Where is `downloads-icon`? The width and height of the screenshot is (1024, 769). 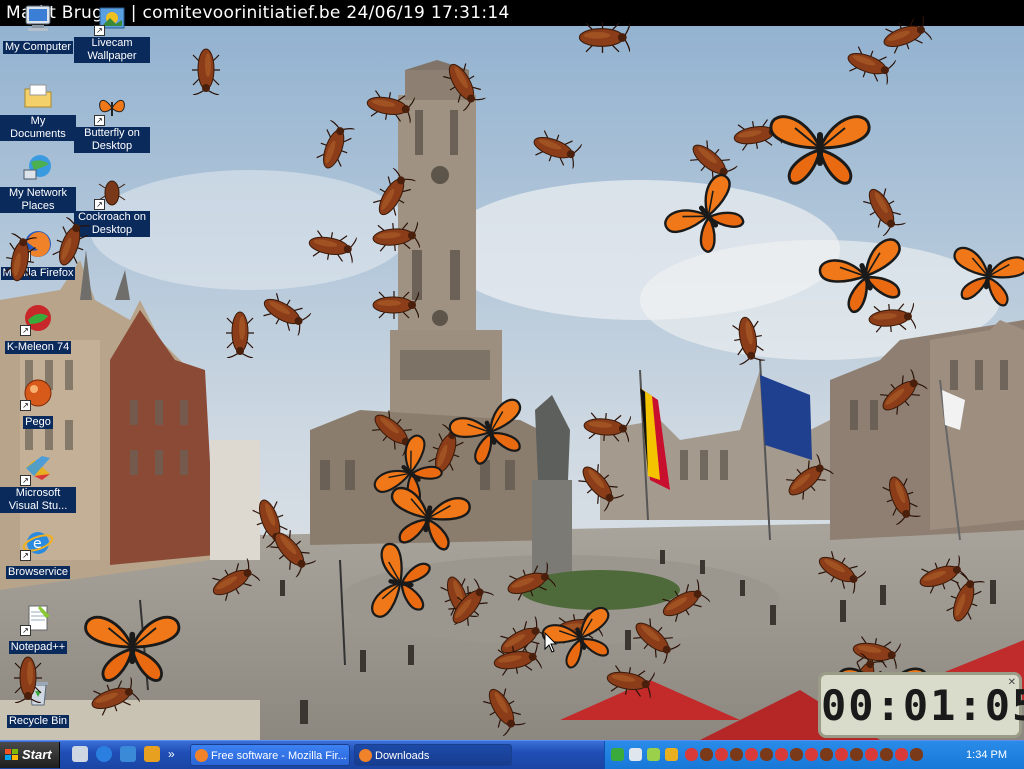 downloads-icon is located at coordinates (365, 755).